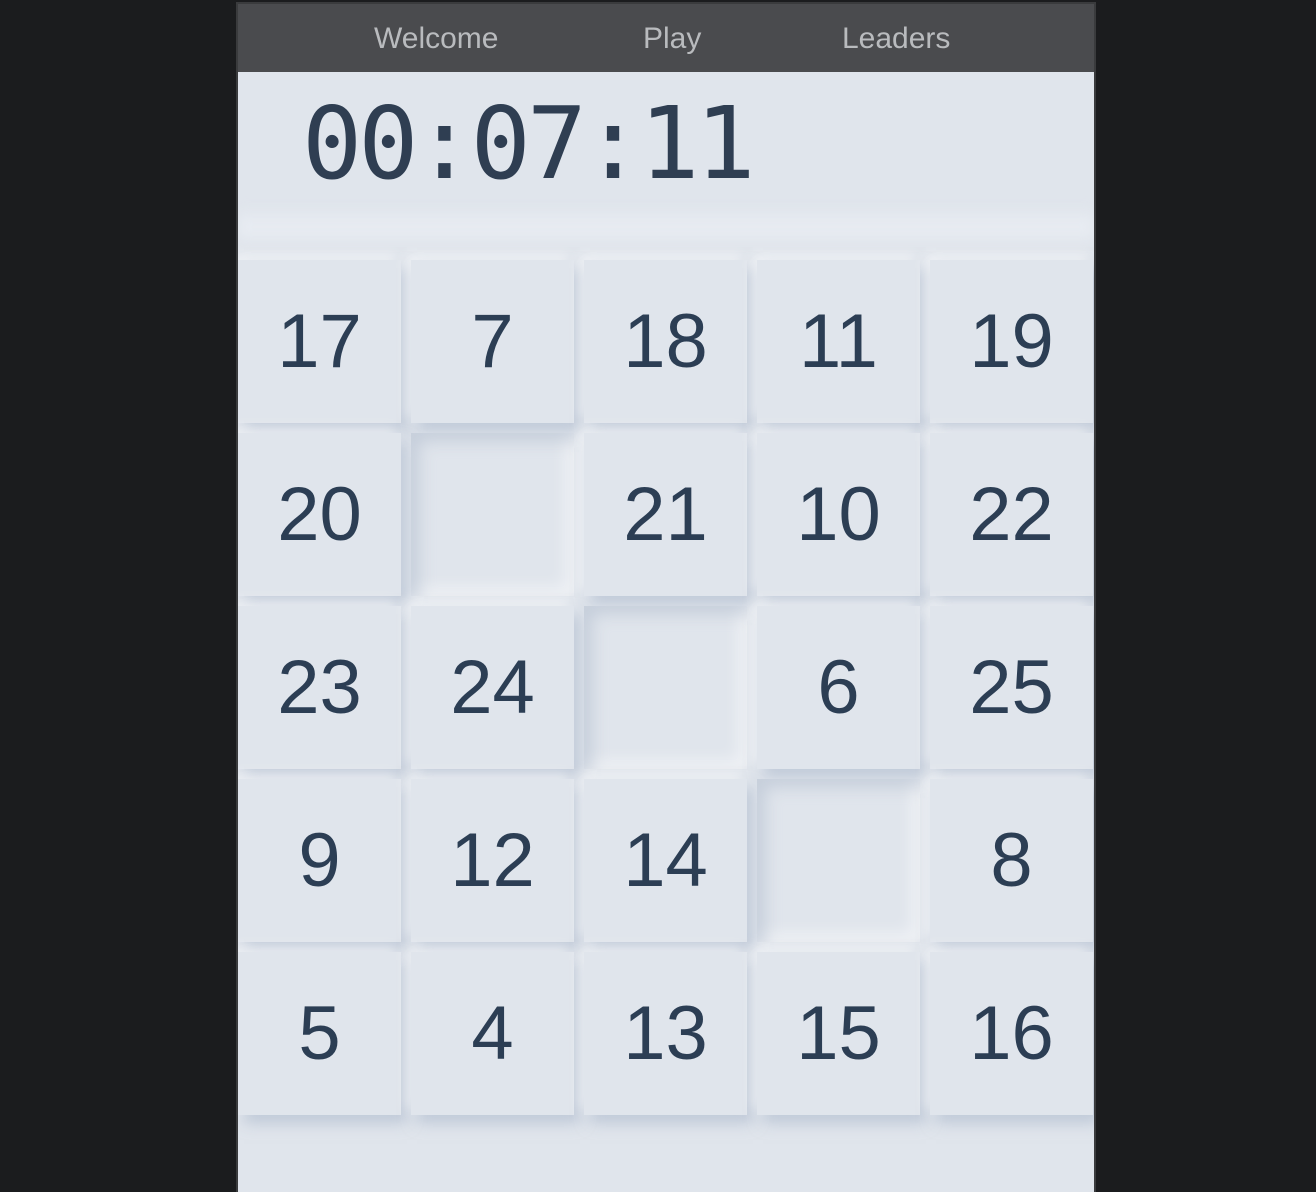 This screenshot has width=1316, height=1192. What do you see at coordinates (896, 38) in the screenshot?
I see `nav-leaders: Leaders` at bounding box center [896, 38].